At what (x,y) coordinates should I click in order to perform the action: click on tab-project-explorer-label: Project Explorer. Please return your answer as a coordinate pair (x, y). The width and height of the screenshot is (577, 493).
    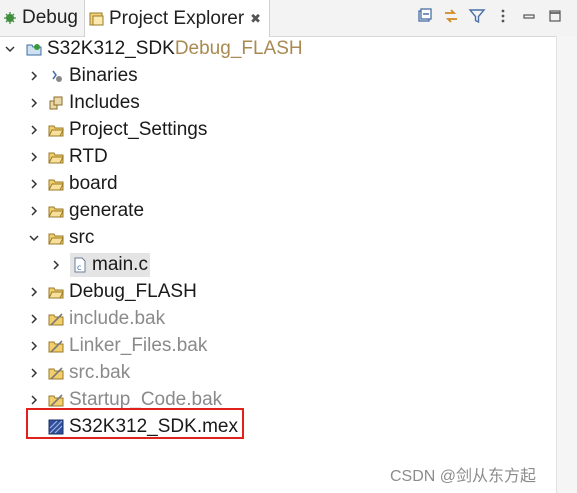
    Looking at the image, I should click on (177, 18).